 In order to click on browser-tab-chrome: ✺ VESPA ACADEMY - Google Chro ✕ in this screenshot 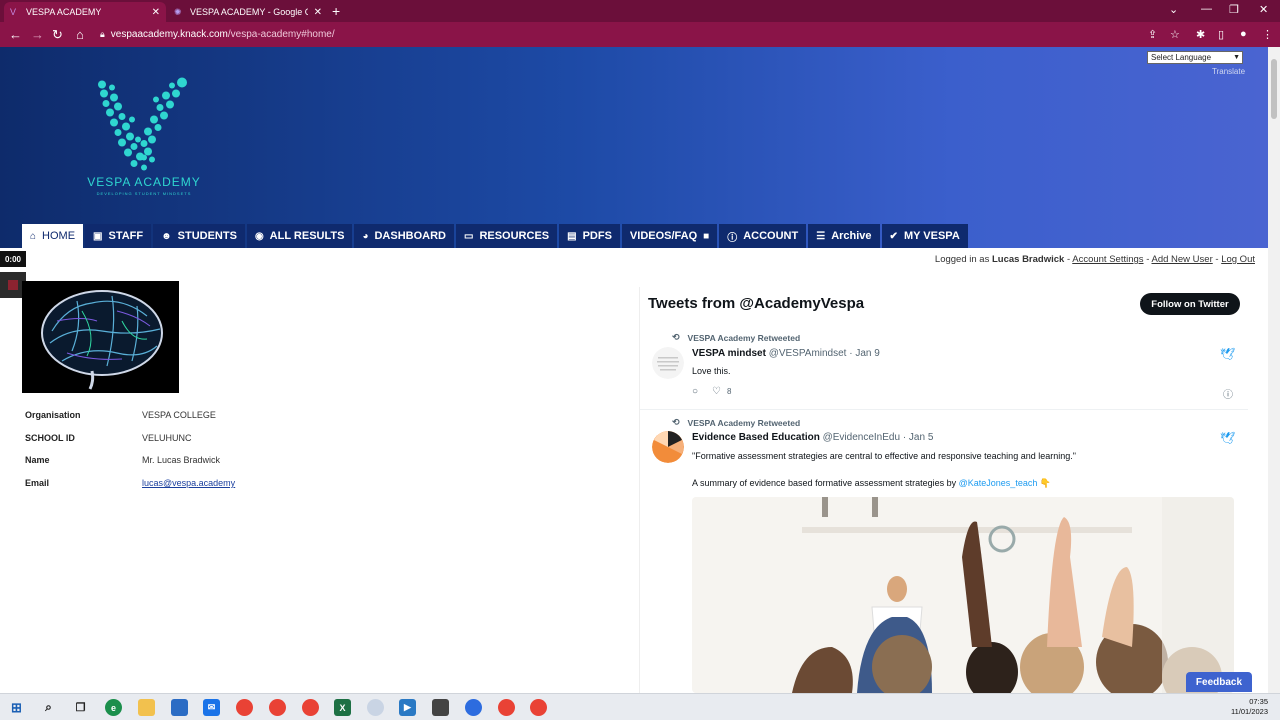, I will do `click(248, 12)`.